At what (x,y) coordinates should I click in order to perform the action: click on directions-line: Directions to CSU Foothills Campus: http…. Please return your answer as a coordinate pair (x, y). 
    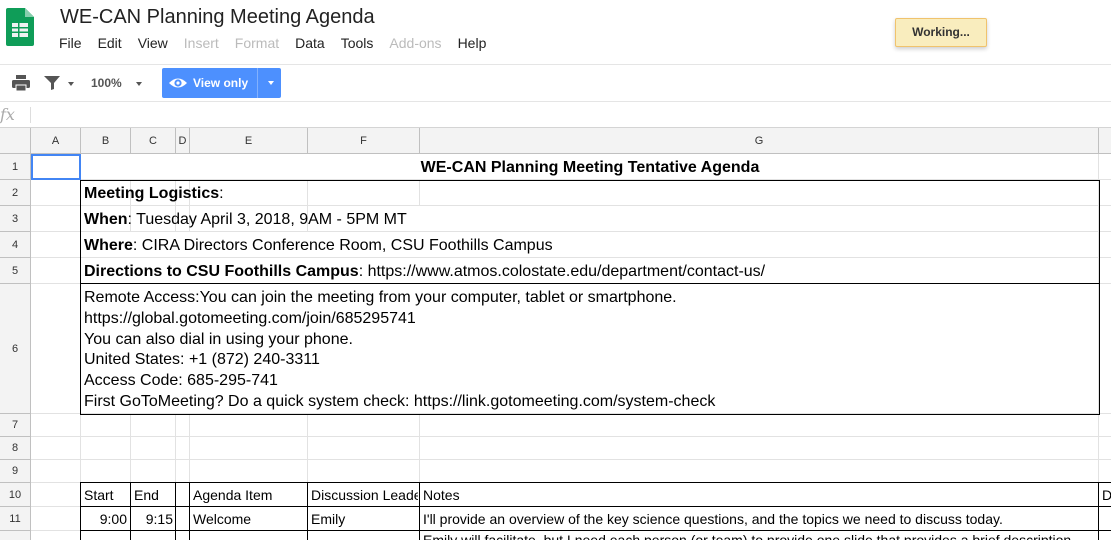
    Looking at the image, I should click on (424, 272).